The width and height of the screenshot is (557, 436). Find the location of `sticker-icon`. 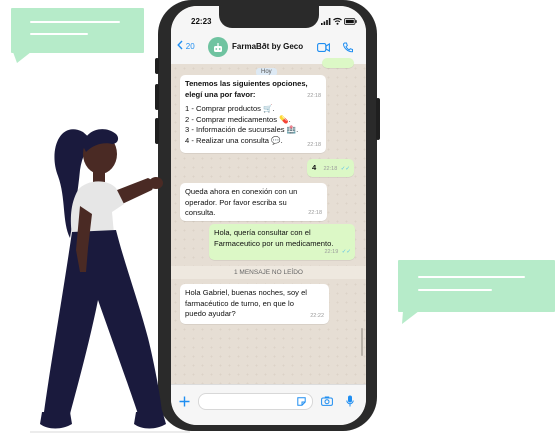

sticker-icon is located at coordinates (301, 401).